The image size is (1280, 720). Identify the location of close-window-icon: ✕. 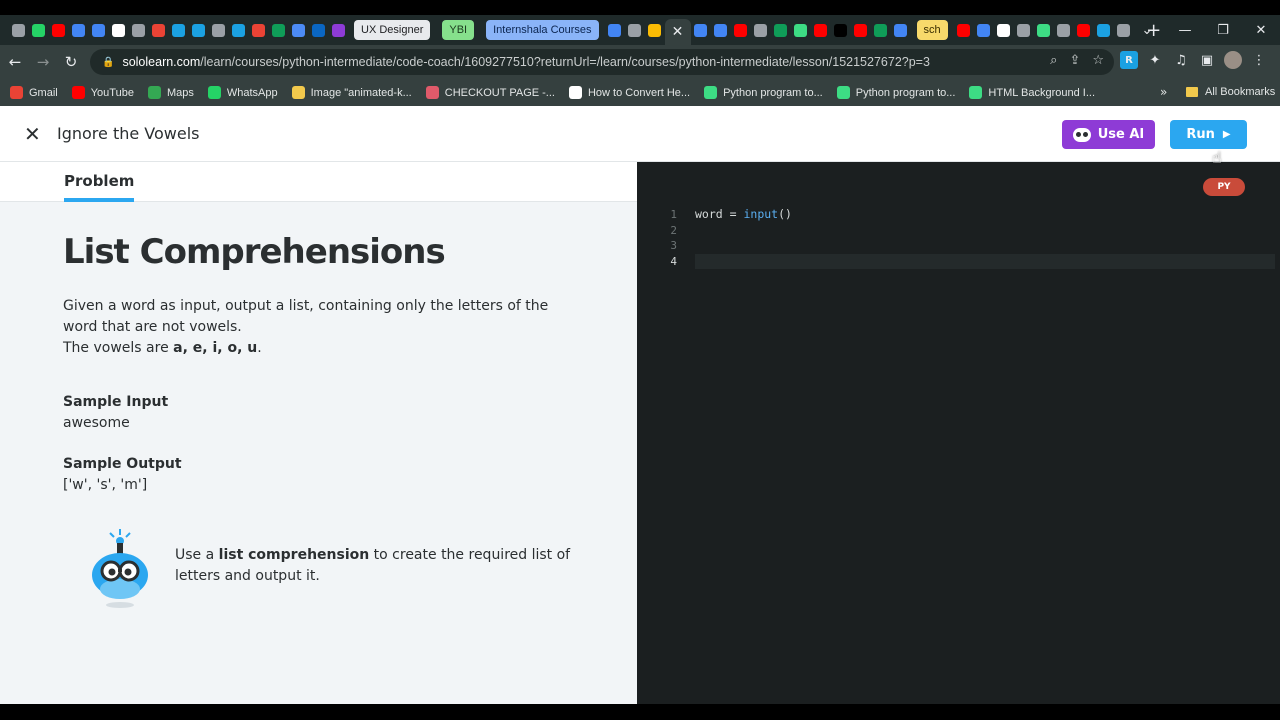
(1261, 30).